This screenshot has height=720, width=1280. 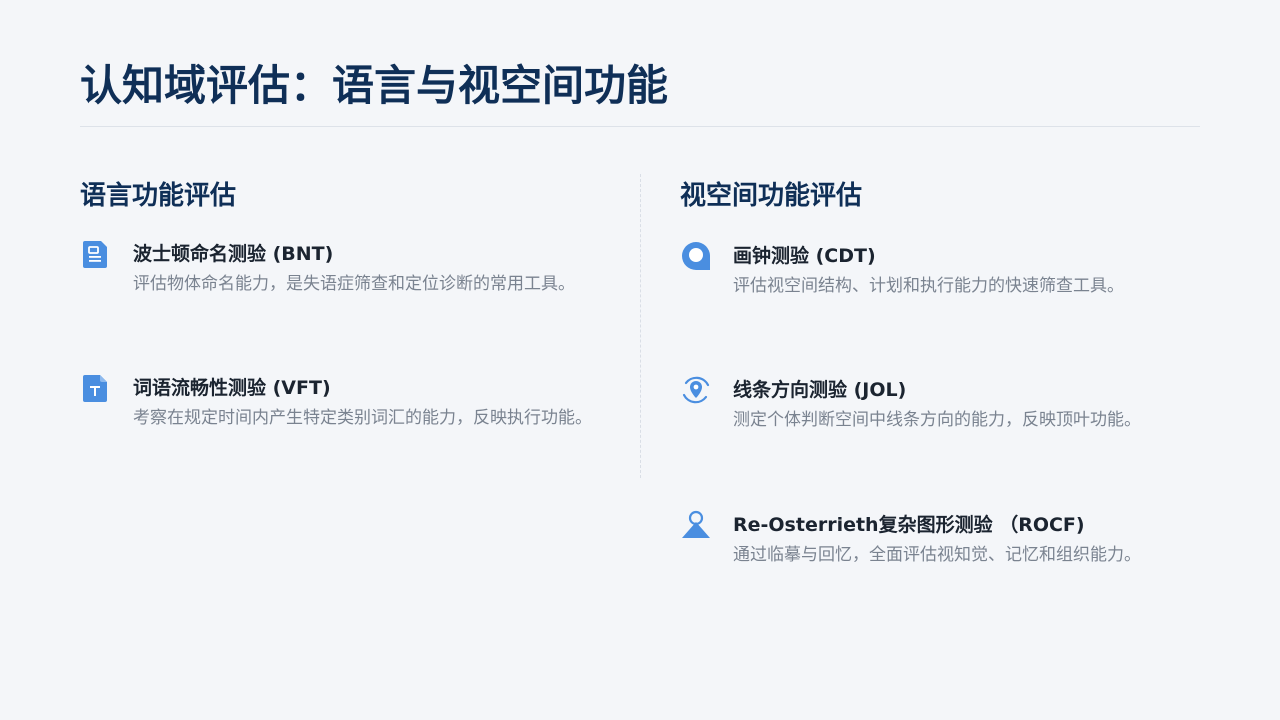 I want to click on cdt-title: 画钟测验 (CDT), so click(x=804, y=256).